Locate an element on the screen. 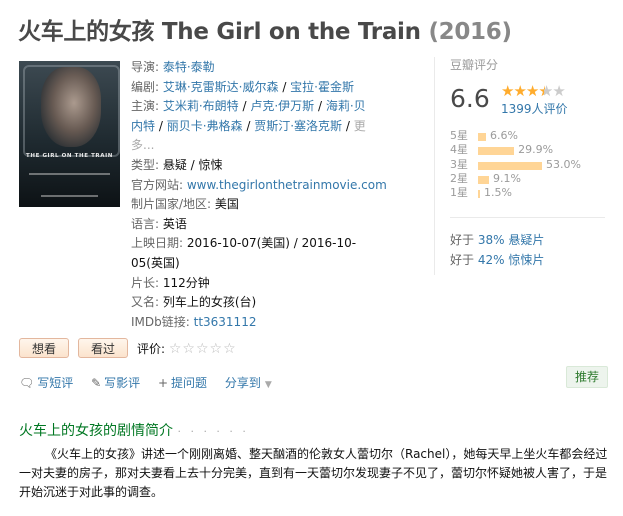 This screenshot has width=623, height=516. better-than-thriller-link: 42% 惊悚片 is located at coordinates (511, 260).